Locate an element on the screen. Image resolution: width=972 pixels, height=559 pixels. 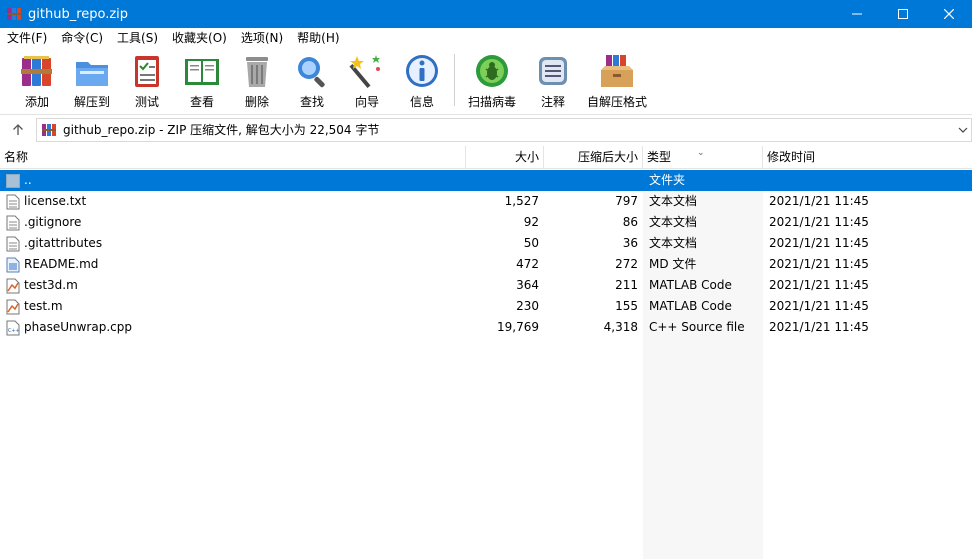
find-label: 查找 is located at coordinates (311, 102).